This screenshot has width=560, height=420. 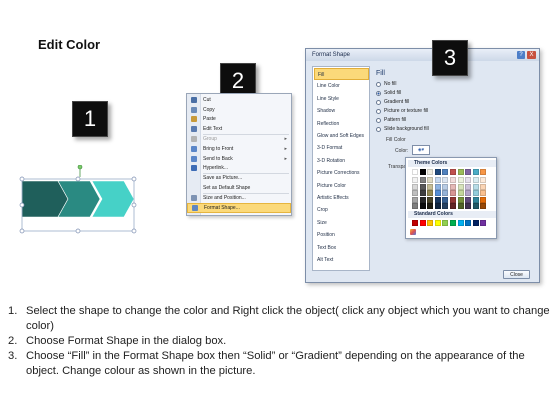 I want to click on nav-item-reflection: Reflection, so click(x=341, y=124).